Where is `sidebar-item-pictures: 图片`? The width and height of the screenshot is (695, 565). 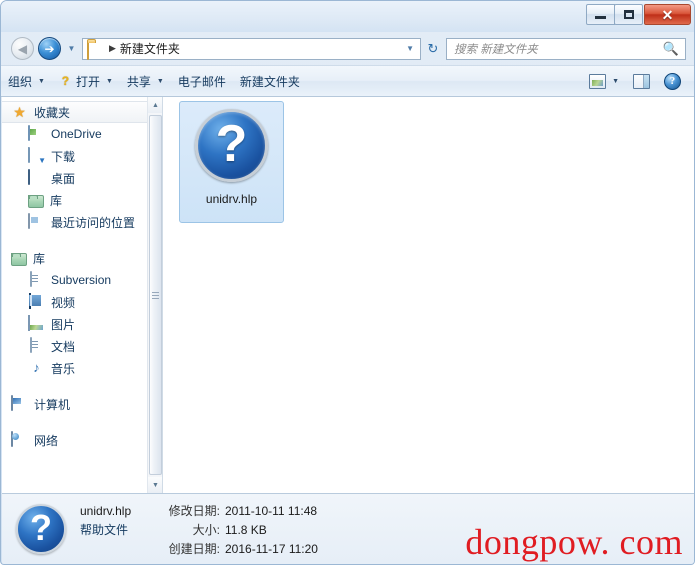 sidebar-item-pictures: 图片 is located at coordinates (82, 324).